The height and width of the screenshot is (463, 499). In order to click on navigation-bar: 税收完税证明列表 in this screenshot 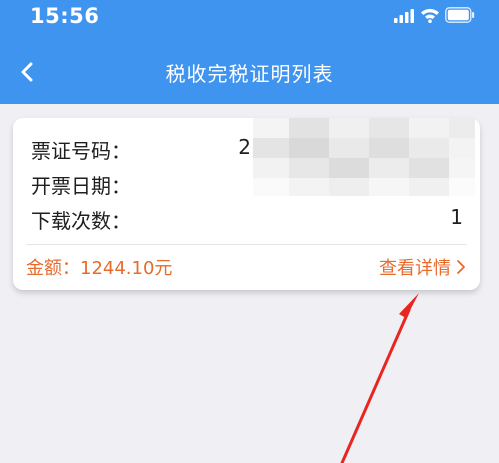, I will do `click(249, 73)`.